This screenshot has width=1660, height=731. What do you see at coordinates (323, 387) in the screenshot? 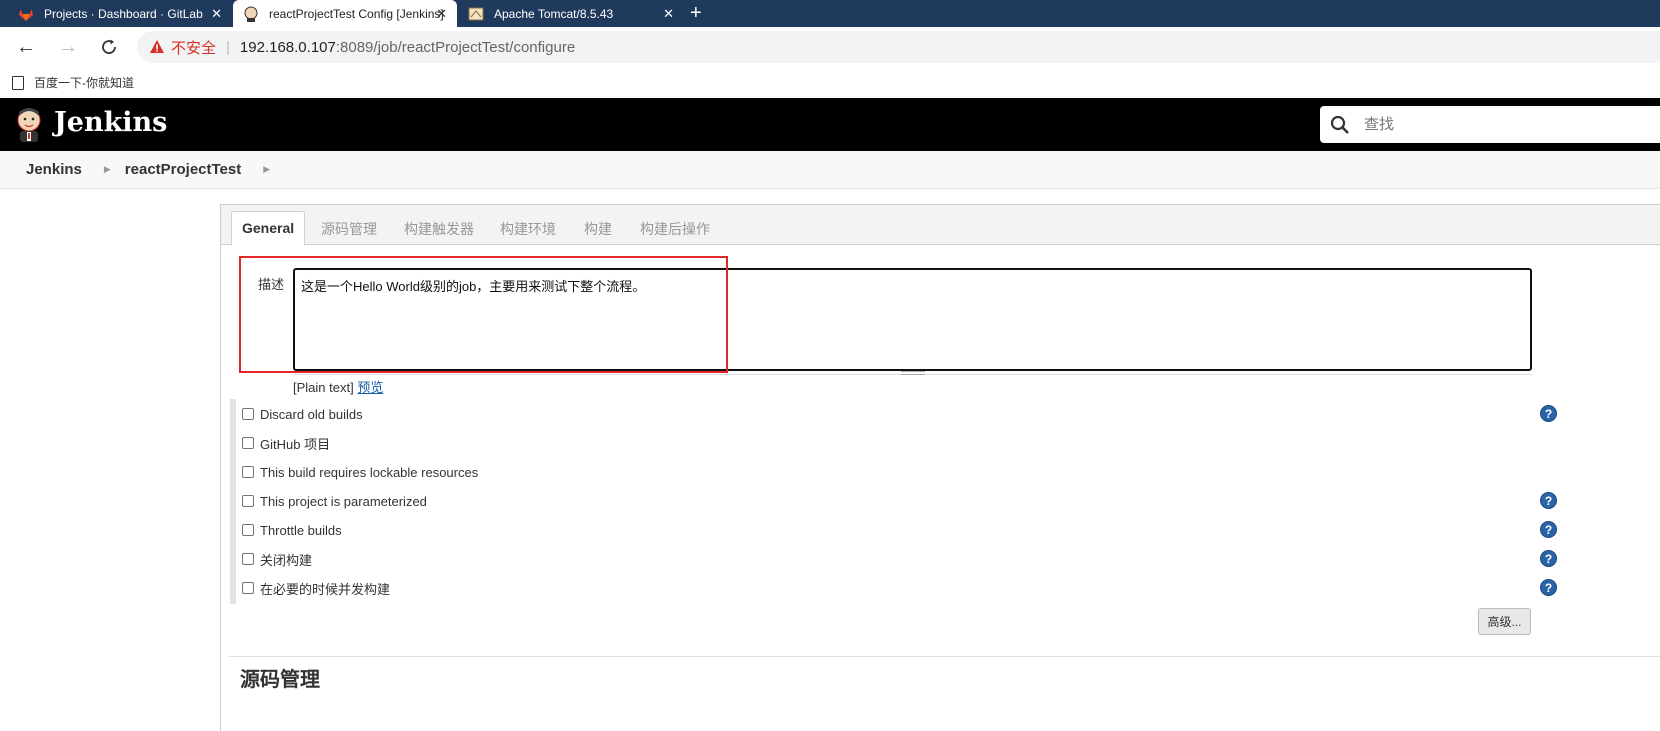
I see `plain-text-label: [Plain text]` at bounding box center [323, 387].